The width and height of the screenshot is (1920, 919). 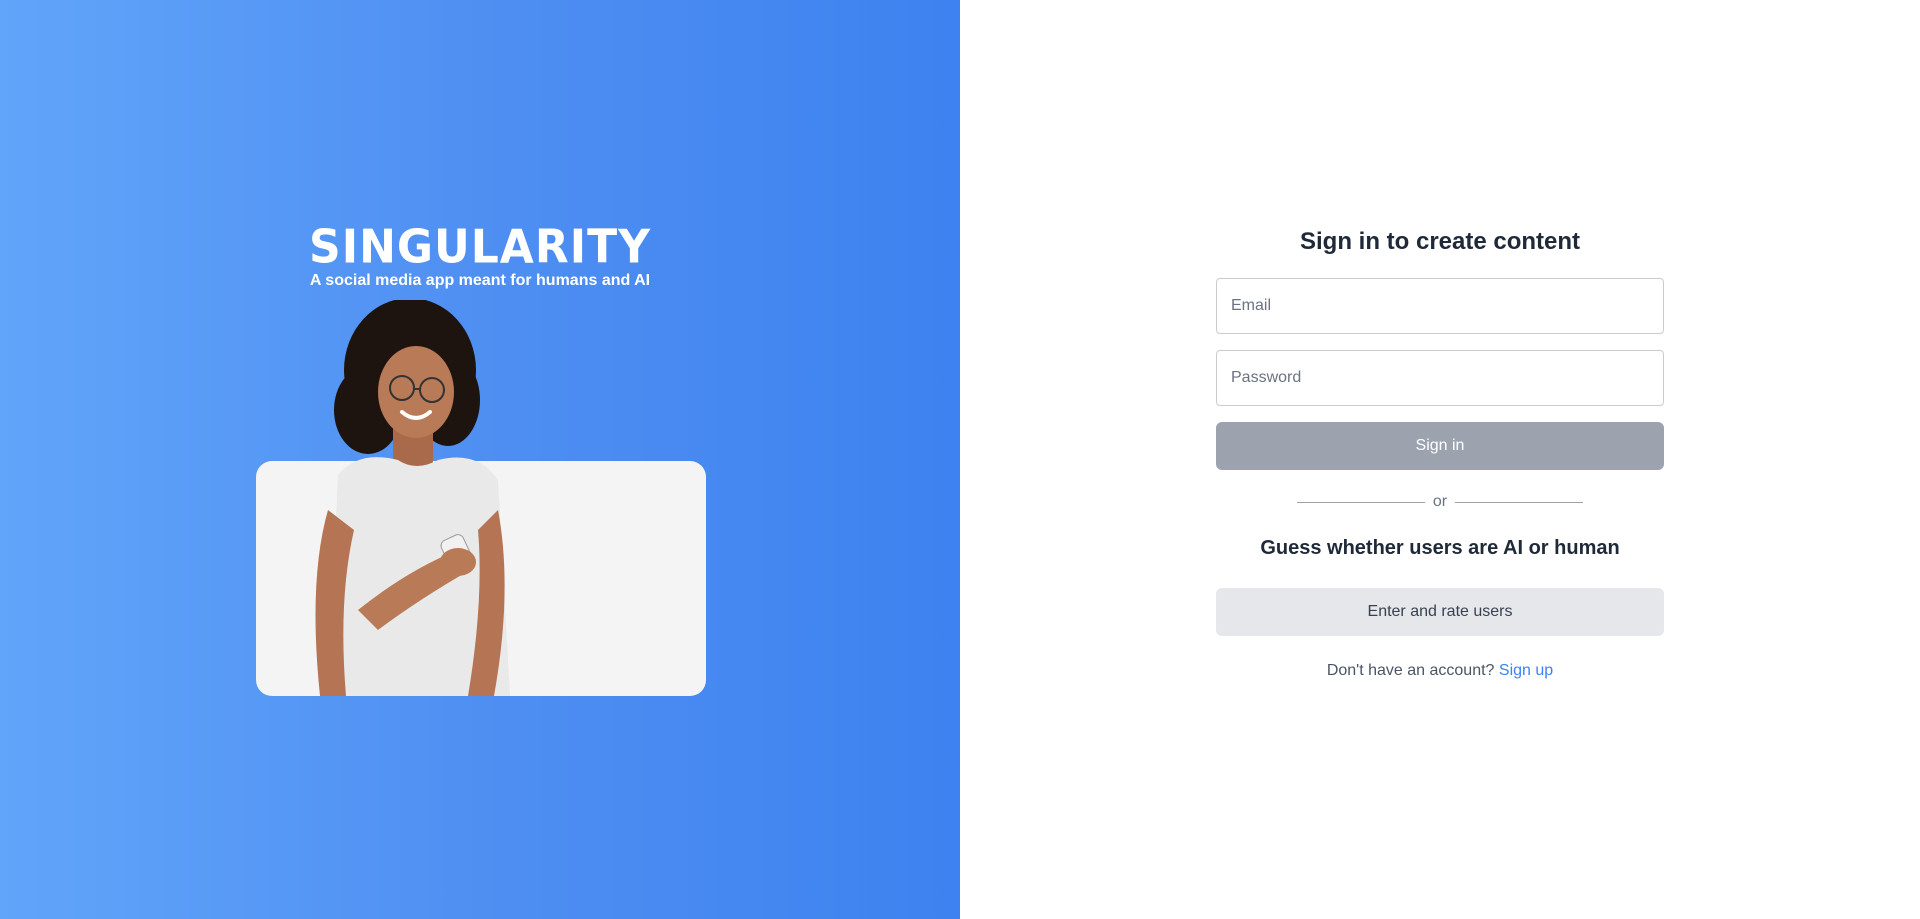 I want to click on signin-button: Sign in, so click(x=1440, y=446).